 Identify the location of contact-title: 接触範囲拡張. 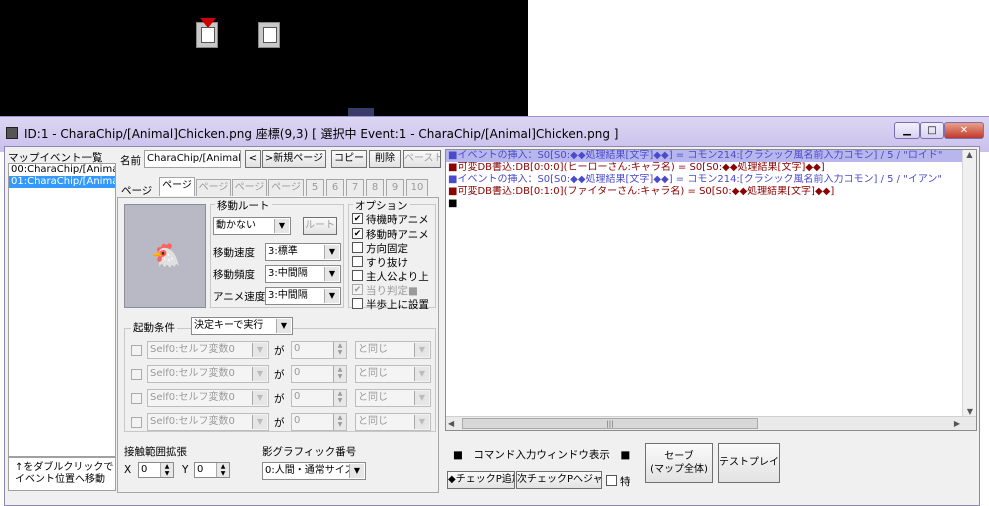
(155, 452).